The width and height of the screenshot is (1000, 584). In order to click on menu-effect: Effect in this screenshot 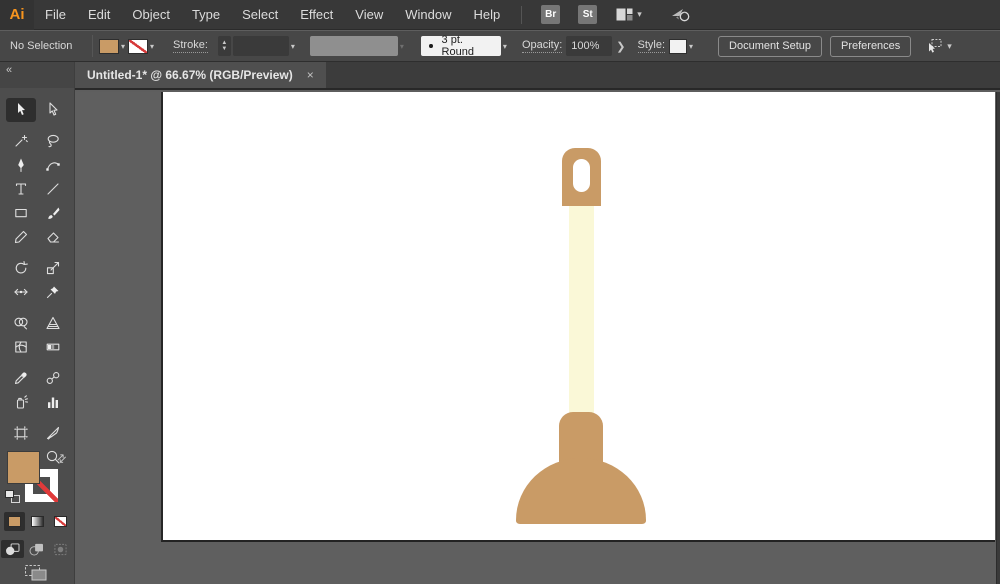, I will do `click(316, 15)`.